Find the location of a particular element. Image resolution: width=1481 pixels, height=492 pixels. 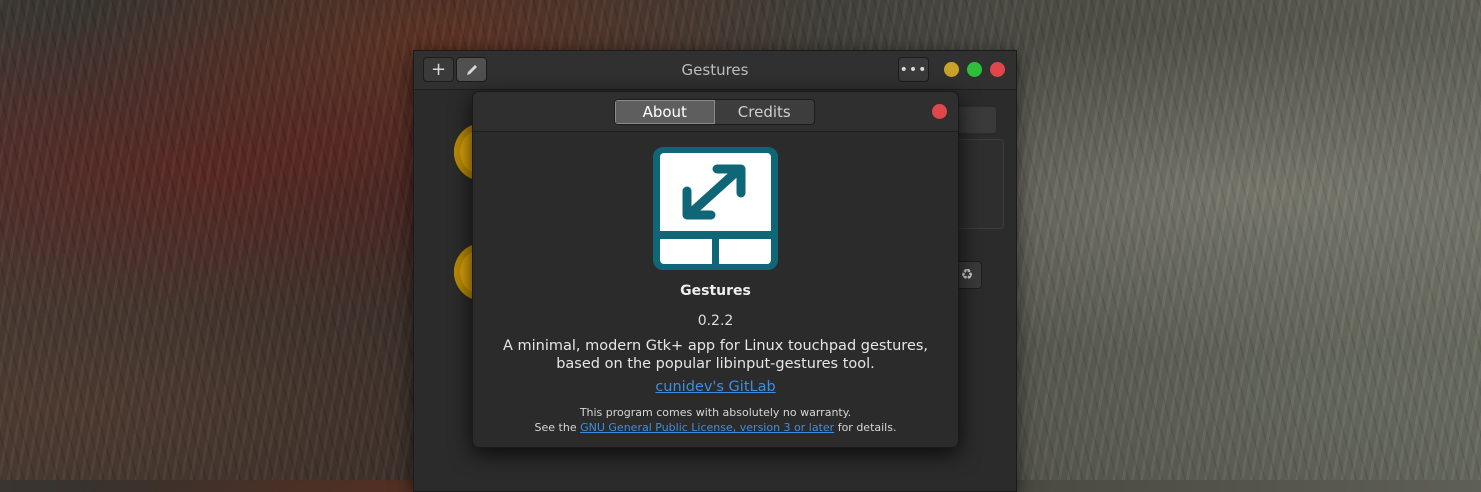

close-window-button is located at coordinates (997, 69).